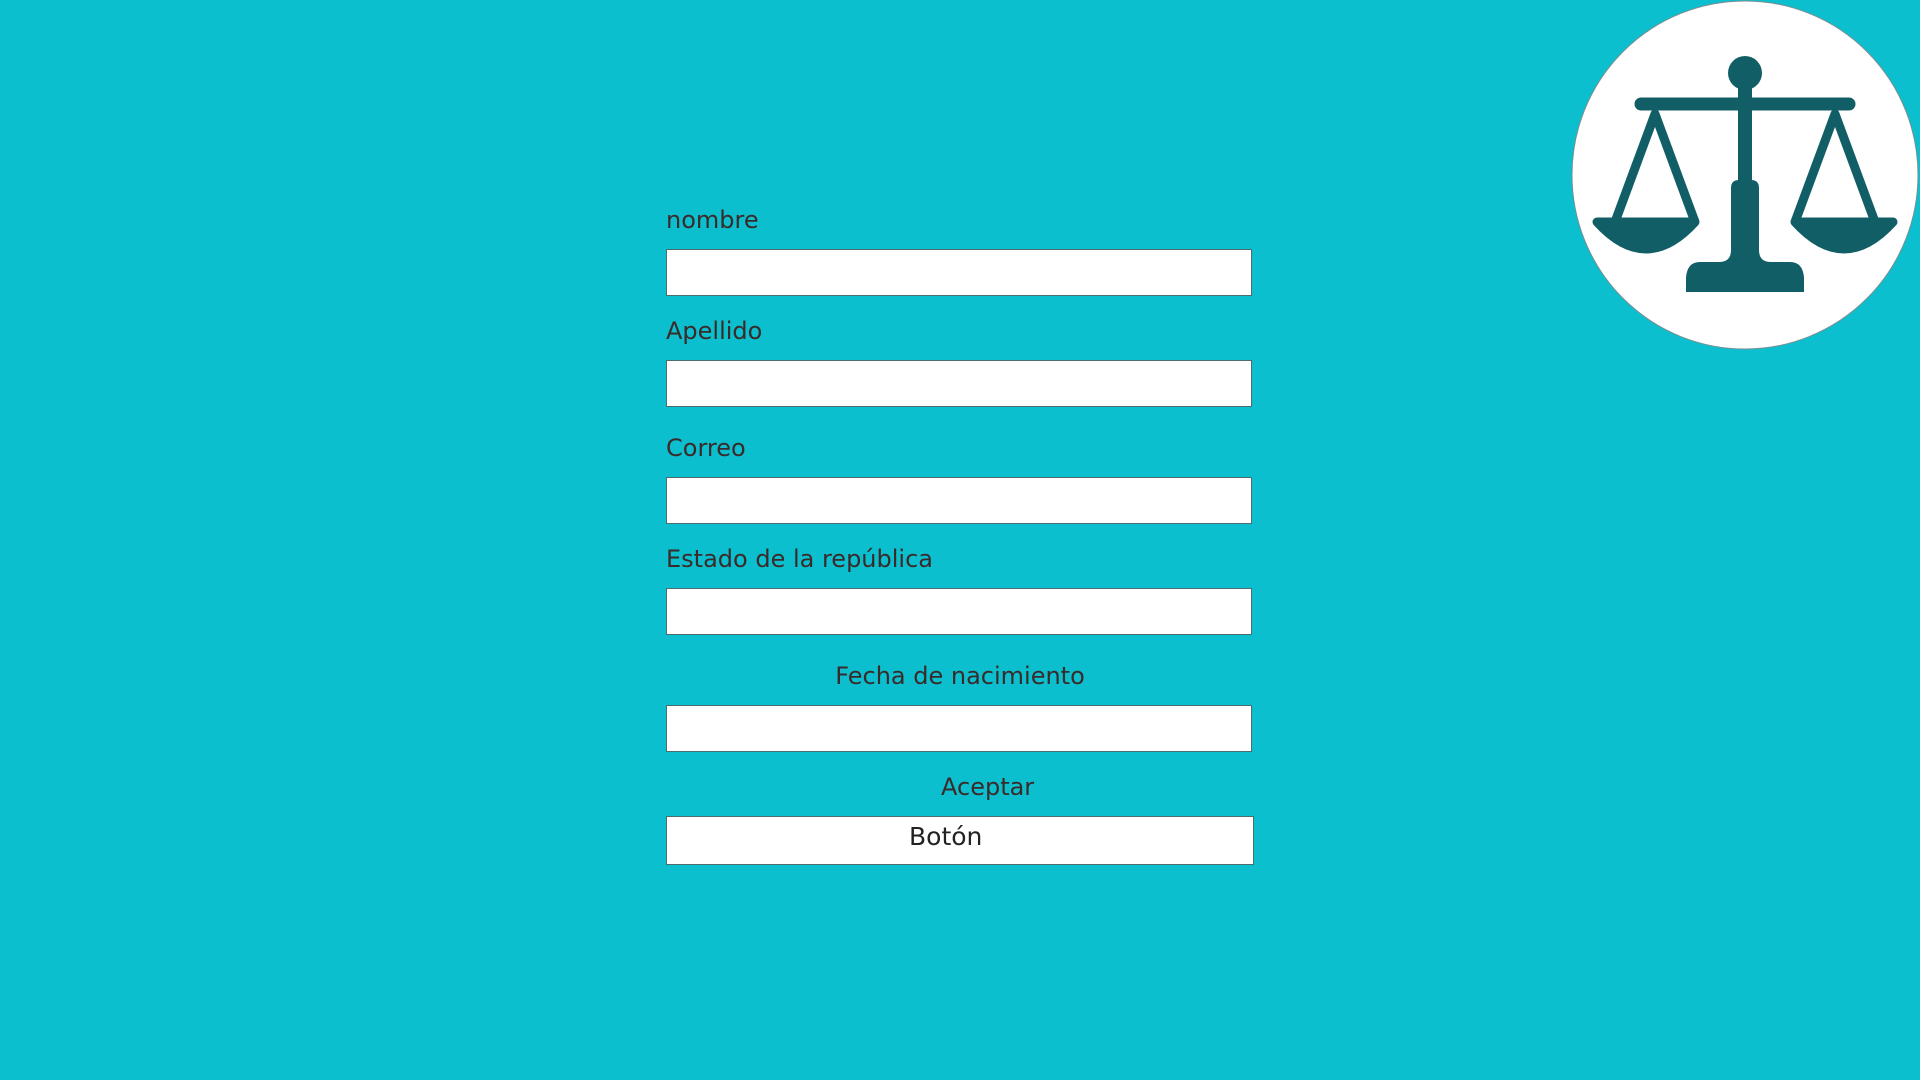  What do you see at coordinates (959, 611) in the screenshot?
I see `estado-input` at bounding box center [959, 611].